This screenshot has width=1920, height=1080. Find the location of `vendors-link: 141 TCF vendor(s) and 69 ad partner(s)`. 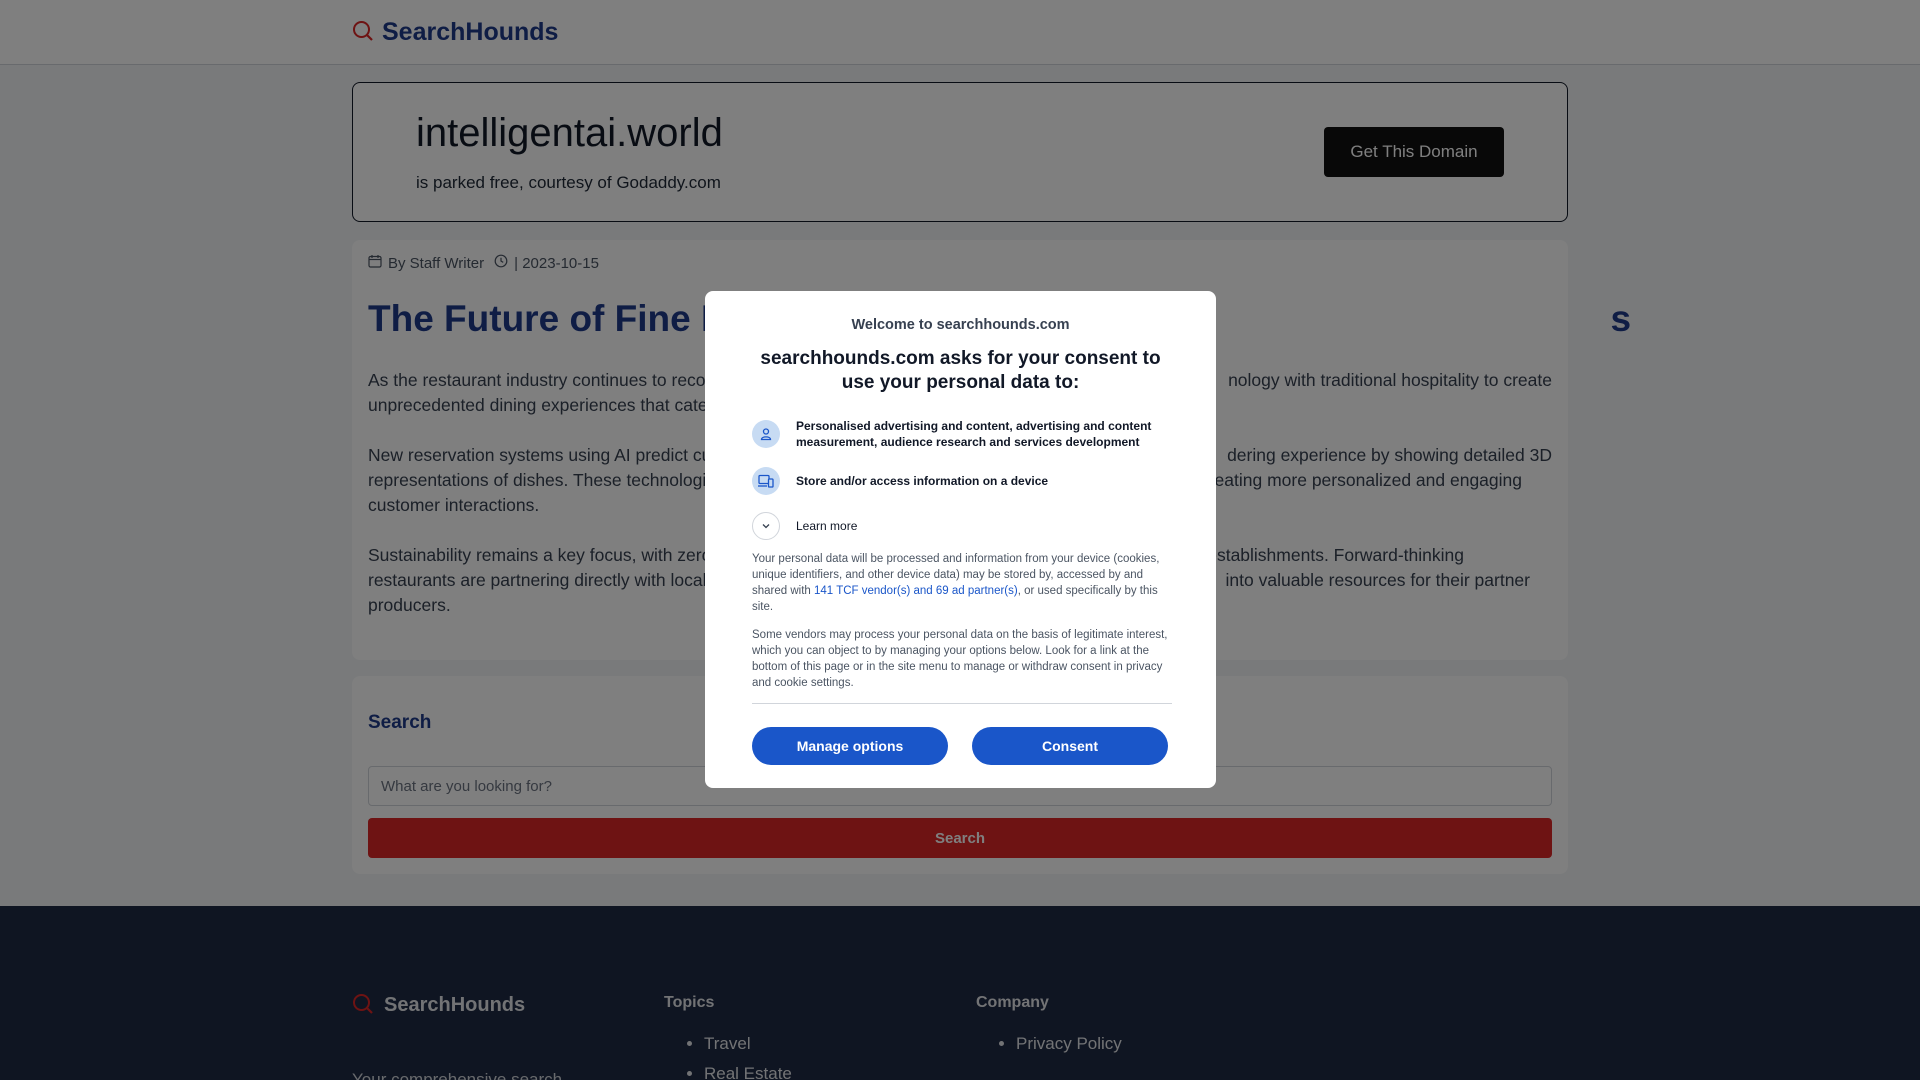

vendors-link: 141 TCF vendor(s) and 69 ad partner(s) is located at coordinates (916, 591).